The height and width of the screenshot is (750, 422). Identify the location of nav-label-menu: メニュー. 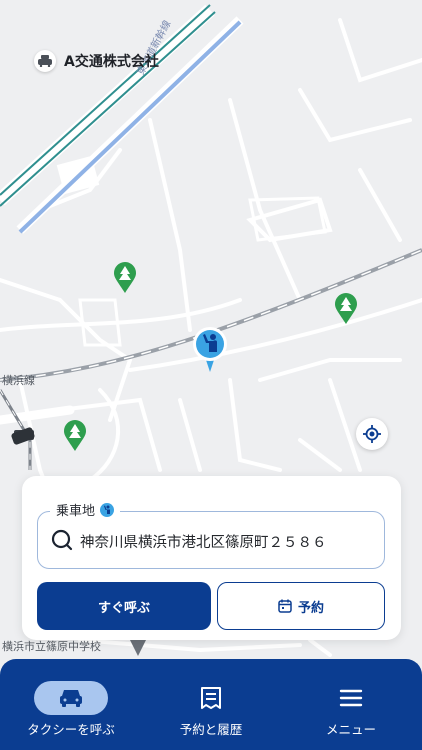
(350, 729).